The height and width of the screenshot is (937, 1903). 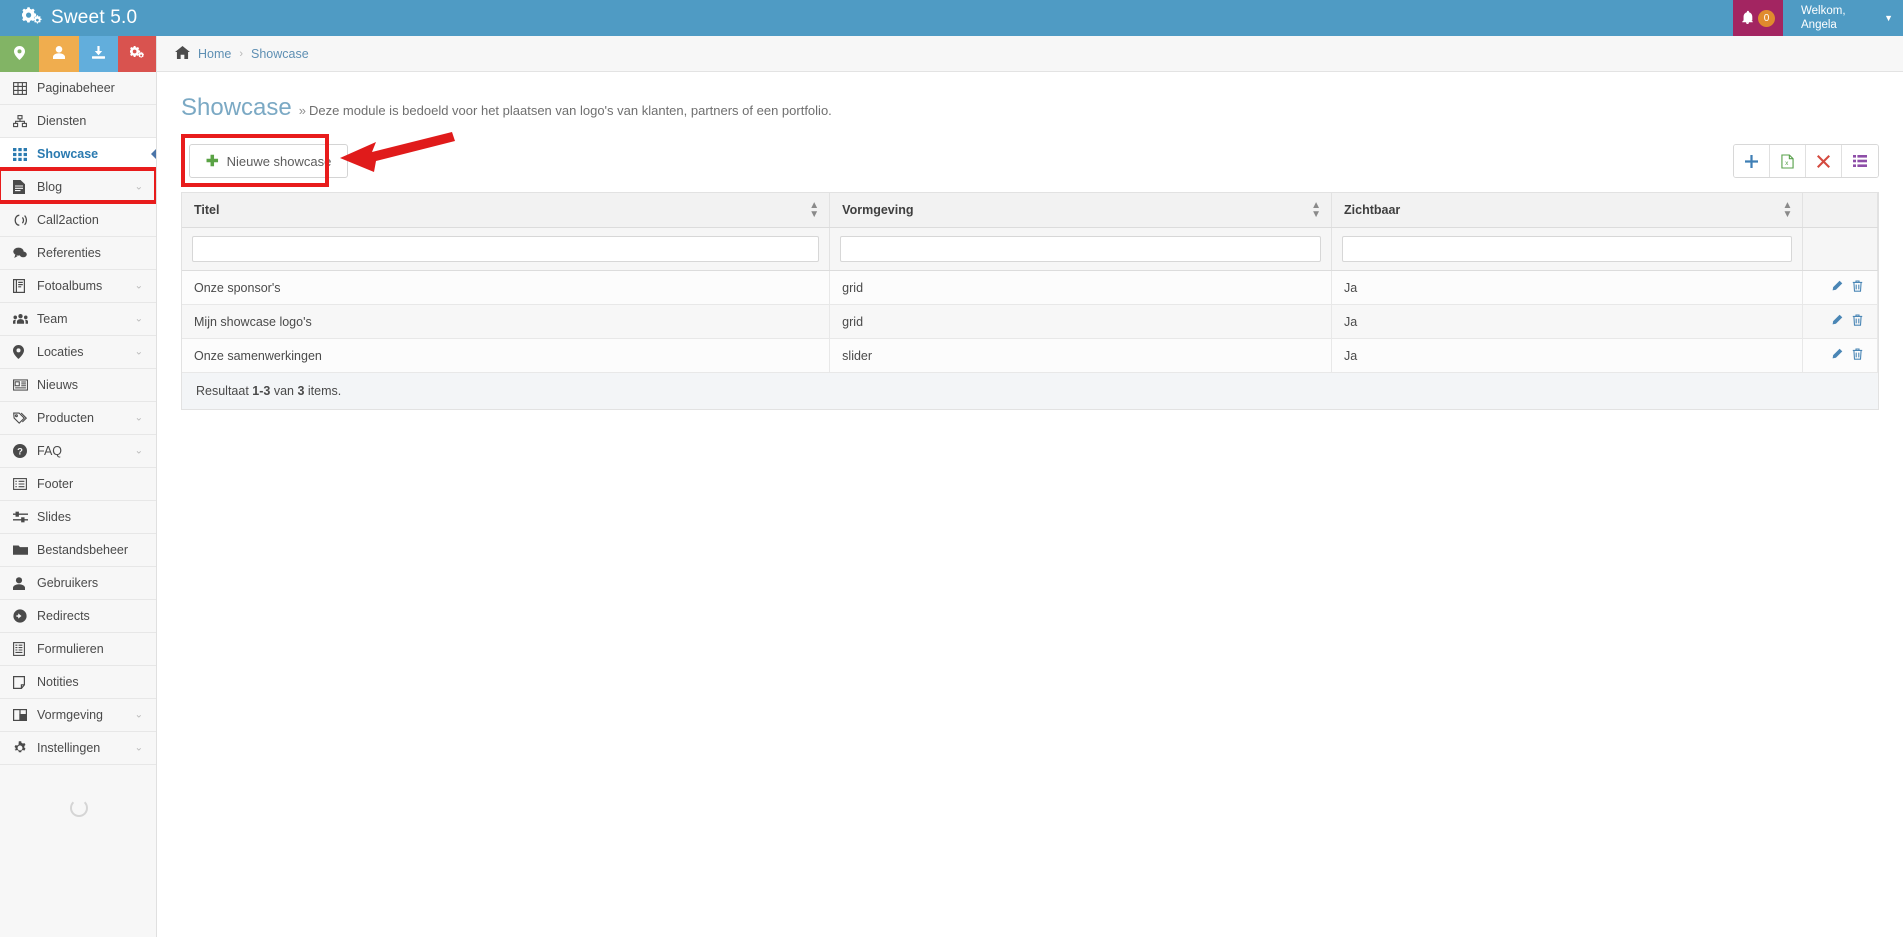 What do you see at coordinates (96, 18) in the screenshot?
I see `brand-logo: Sweet 5.0` at bounding box center [96, 18].